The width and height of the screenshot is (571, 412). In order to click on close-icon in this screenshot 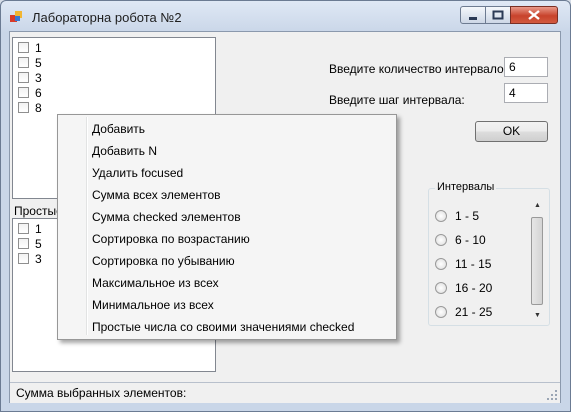, I will do `click(534, 15)`.